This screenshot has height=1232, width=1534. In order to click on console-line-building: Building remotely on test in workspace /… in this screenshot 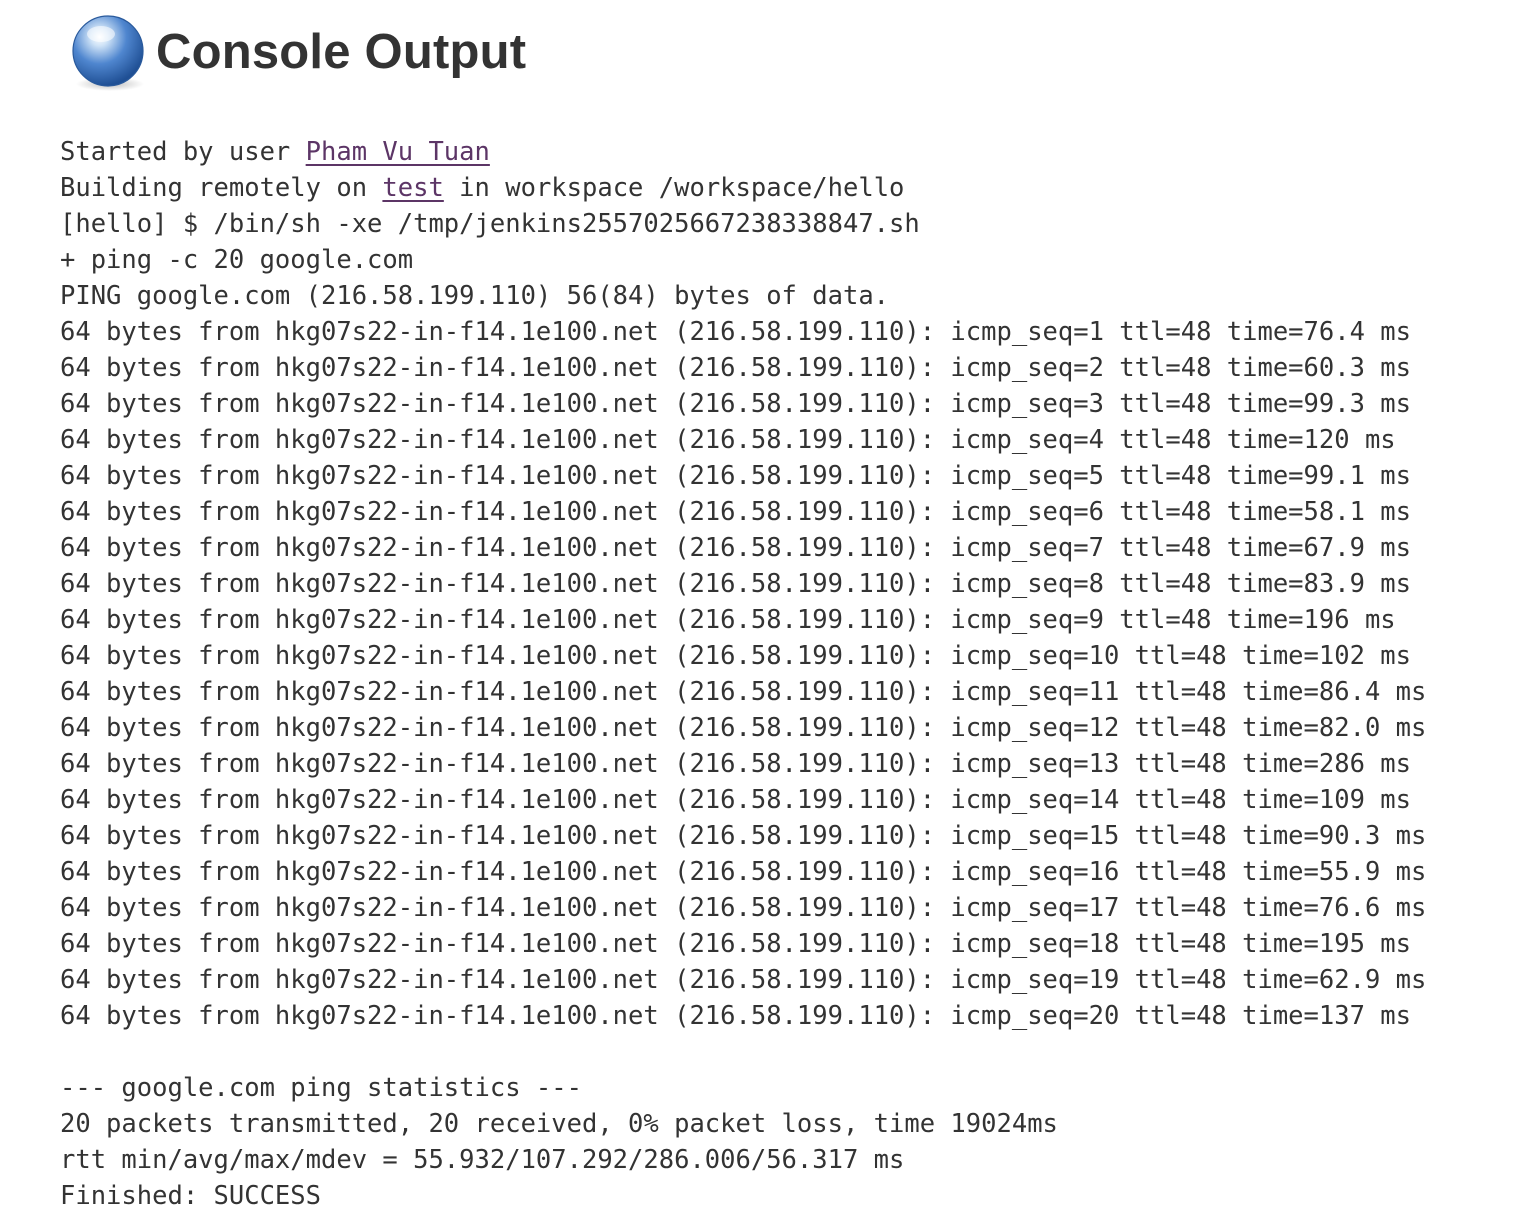, I will do `click(743, 188)`.